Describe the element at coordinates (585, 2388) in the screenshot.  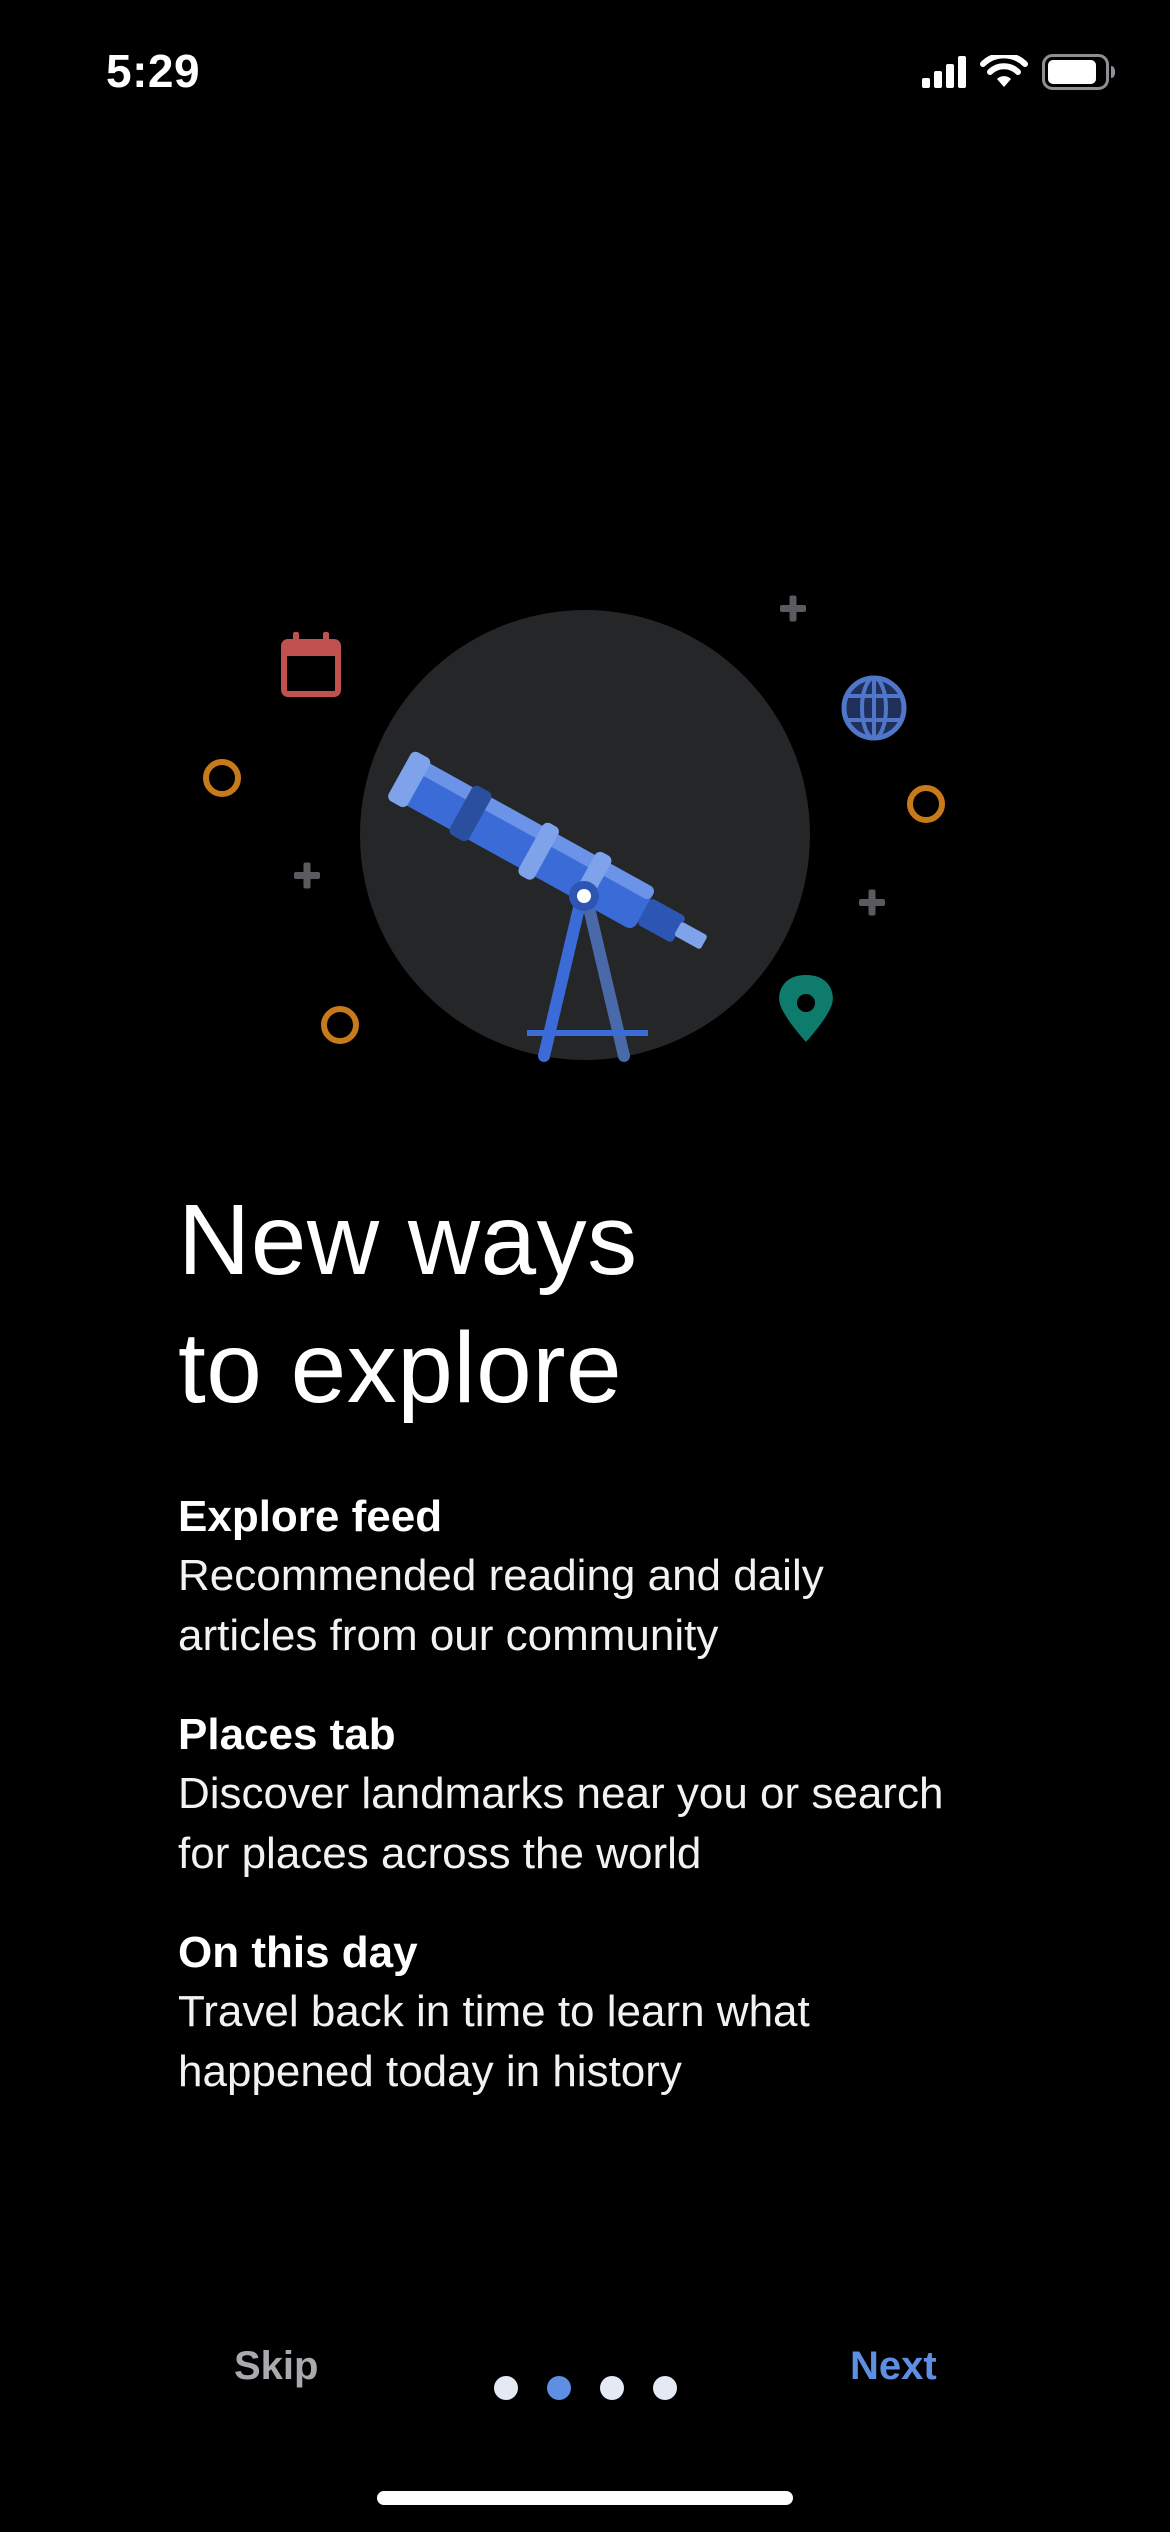
I see `page-indicator` at that location.